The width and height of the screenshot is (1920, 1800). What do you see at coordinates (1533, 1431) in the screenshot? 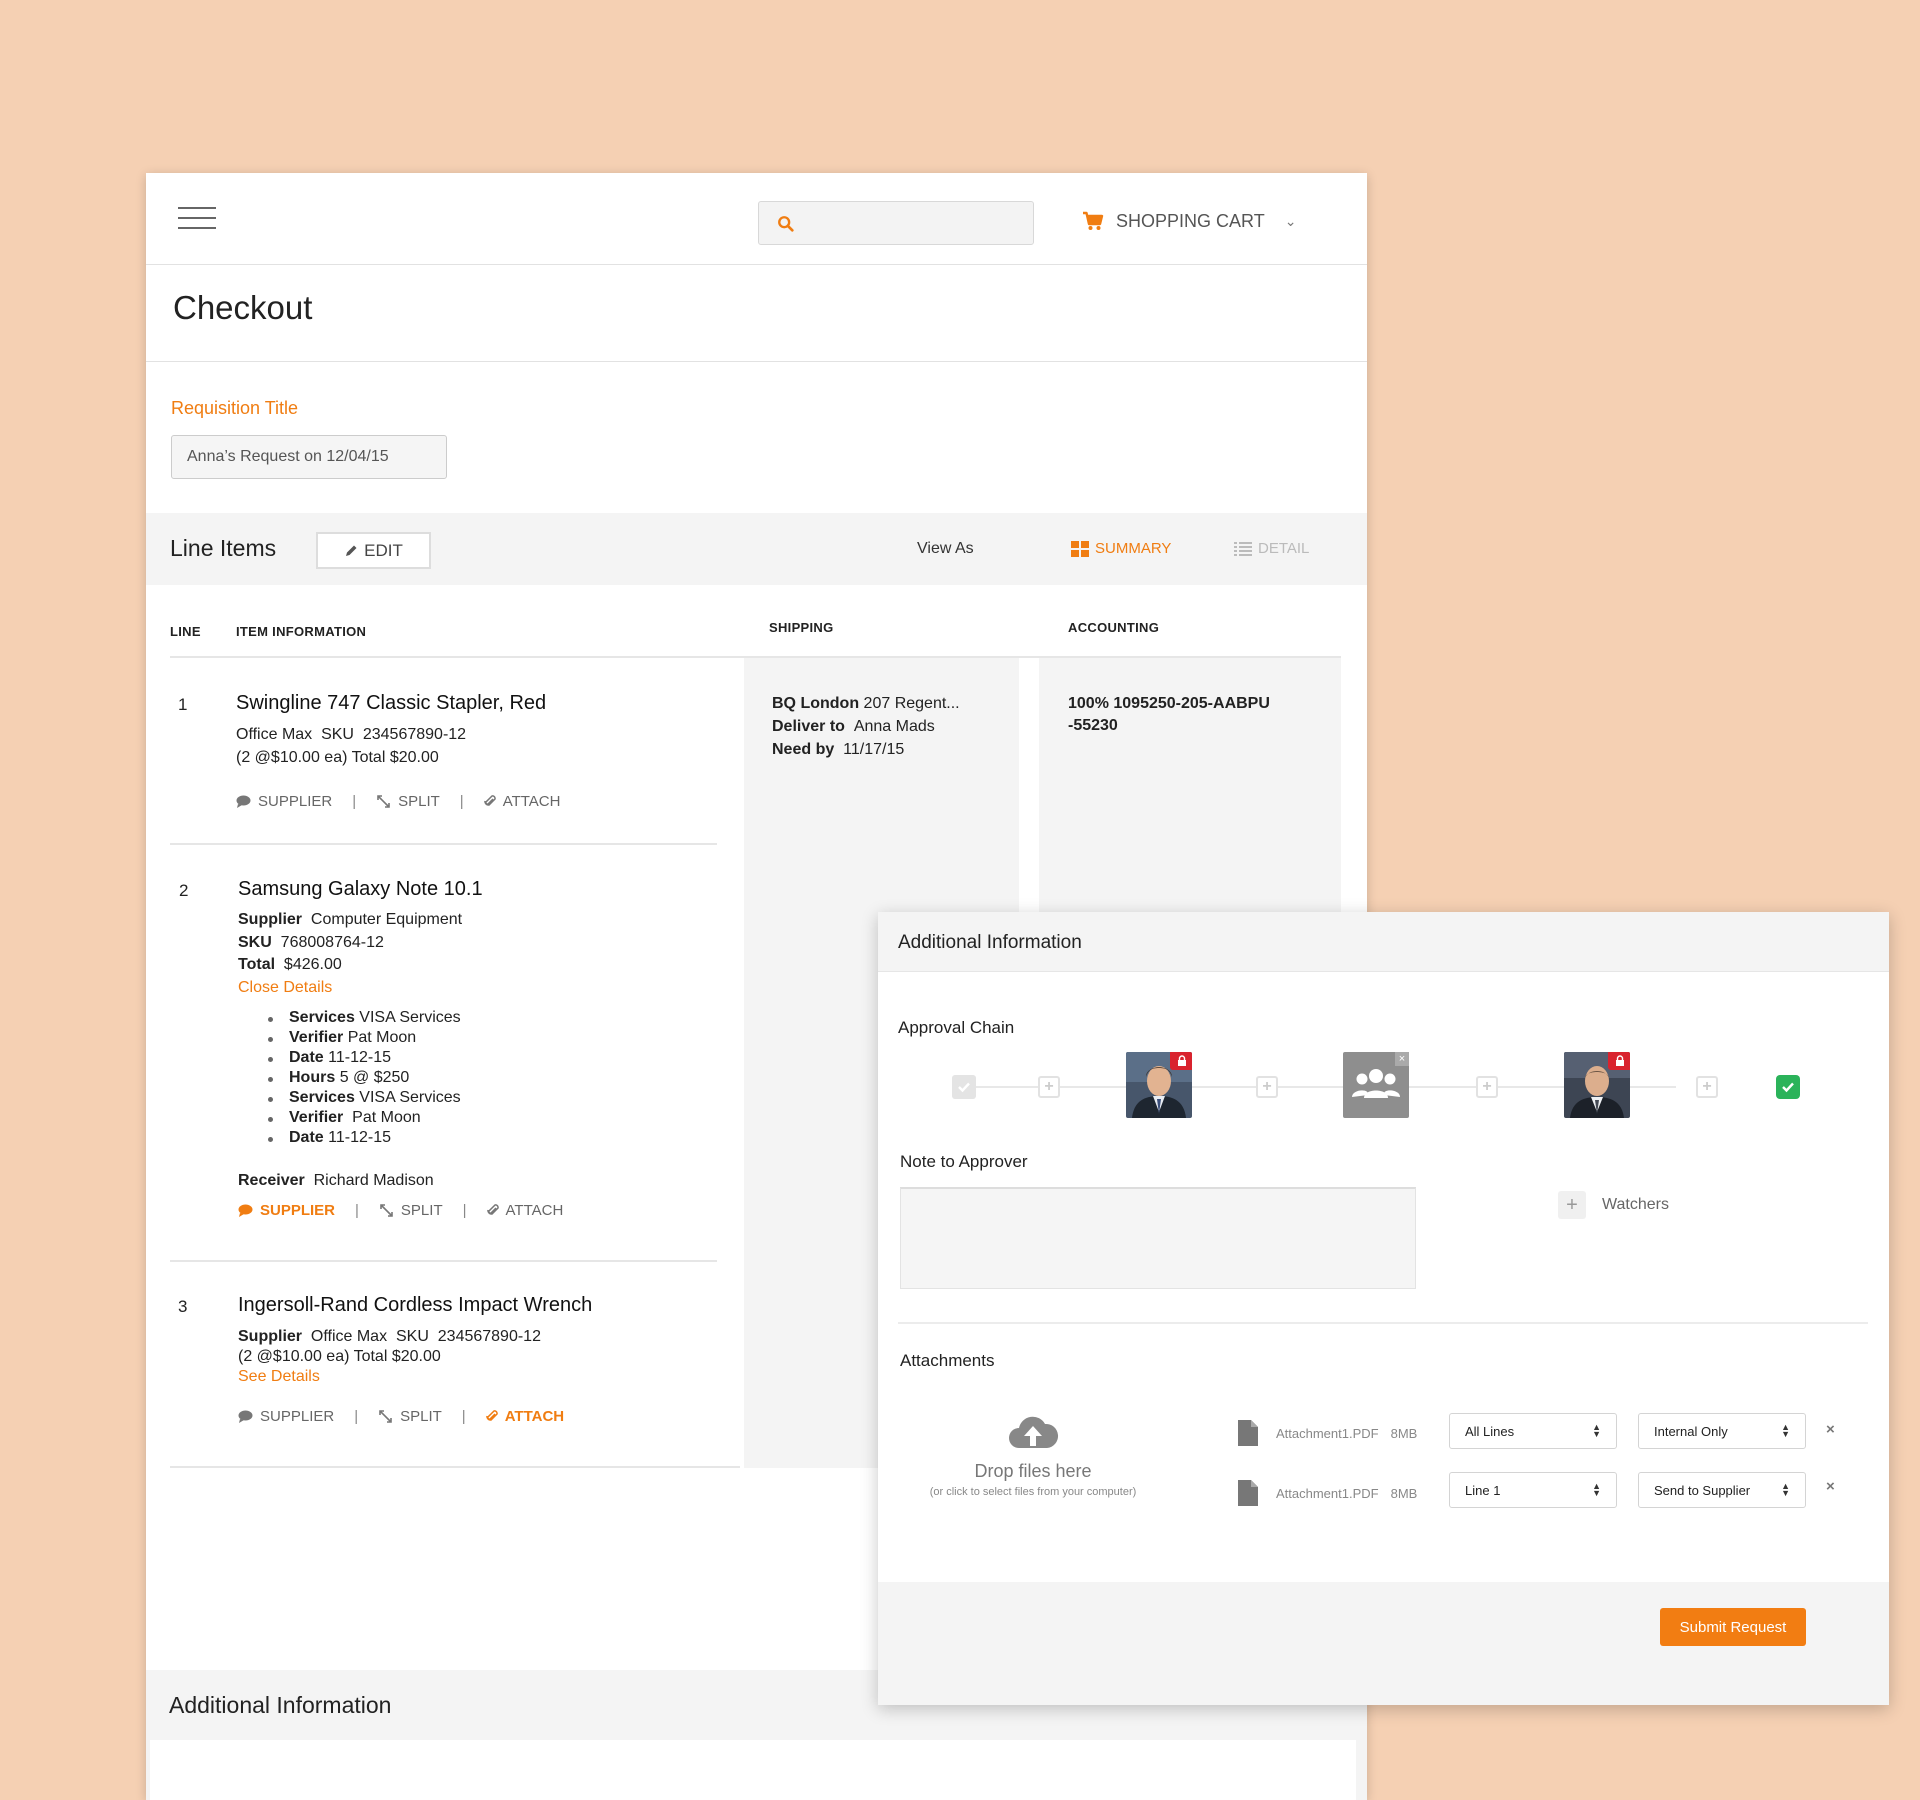
I see `attachment-scope-select: All Lines ▲ ▼` at bounding box center [1533, 1431].